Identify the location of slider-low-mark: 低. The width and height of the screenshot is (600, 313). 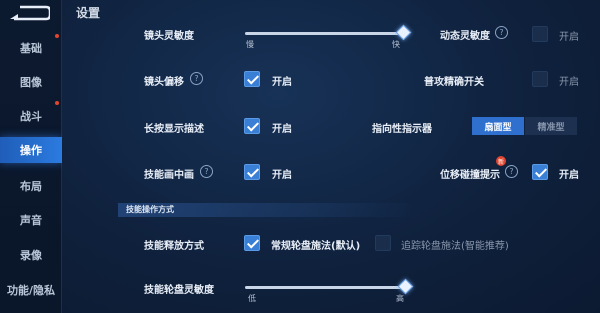
(252, 298).